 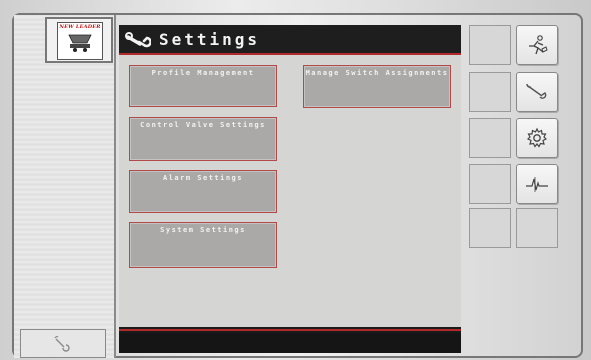 What do you see at coordinates (203, 86) in the screenshot?
I see `profile-management-button: Profile Management` at bounding box center [203, 86].